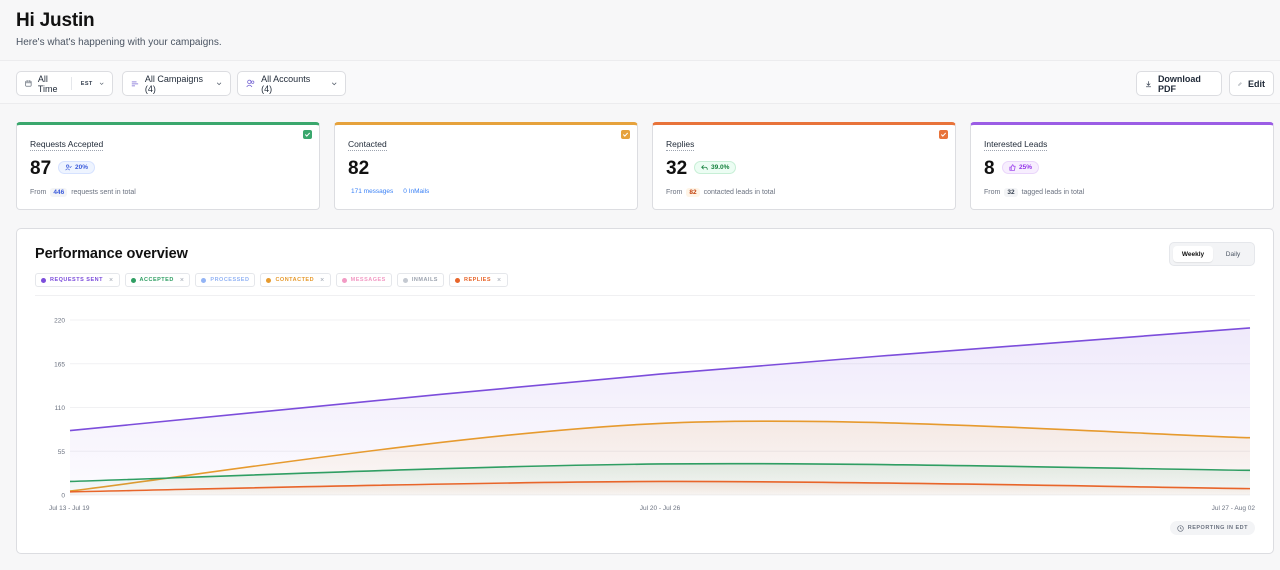 The image size is (1280, 570). What do you see at coordinates (720, 167) in the screenshot?
I see `badge-text: 39.0%` at bounding box center [720, 167].